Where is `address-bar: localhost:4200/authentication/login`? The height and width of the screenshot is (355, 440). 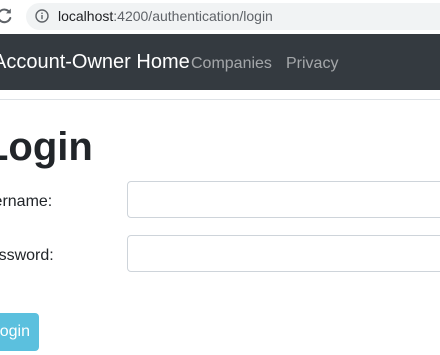 address-bar: localhost:4200/authentication/login is located at coordinates (233, 16).